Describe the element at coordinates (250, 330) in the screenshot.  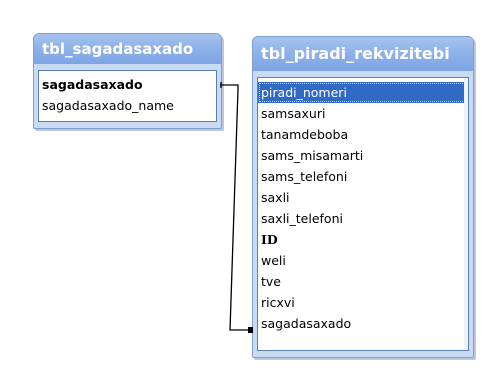
I see `relationship-end-marker-right` at that location.